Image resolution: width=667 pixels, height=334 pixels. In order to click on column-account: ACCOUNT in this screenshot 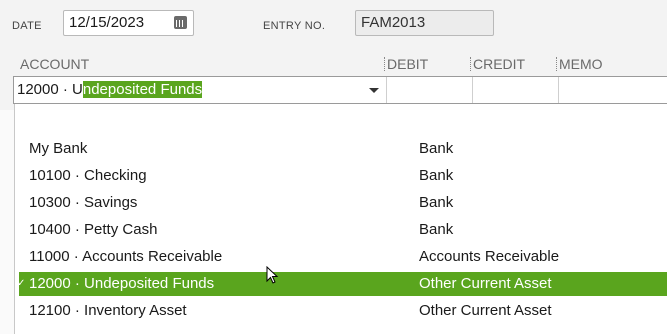, I will do `click(54, 64)`.